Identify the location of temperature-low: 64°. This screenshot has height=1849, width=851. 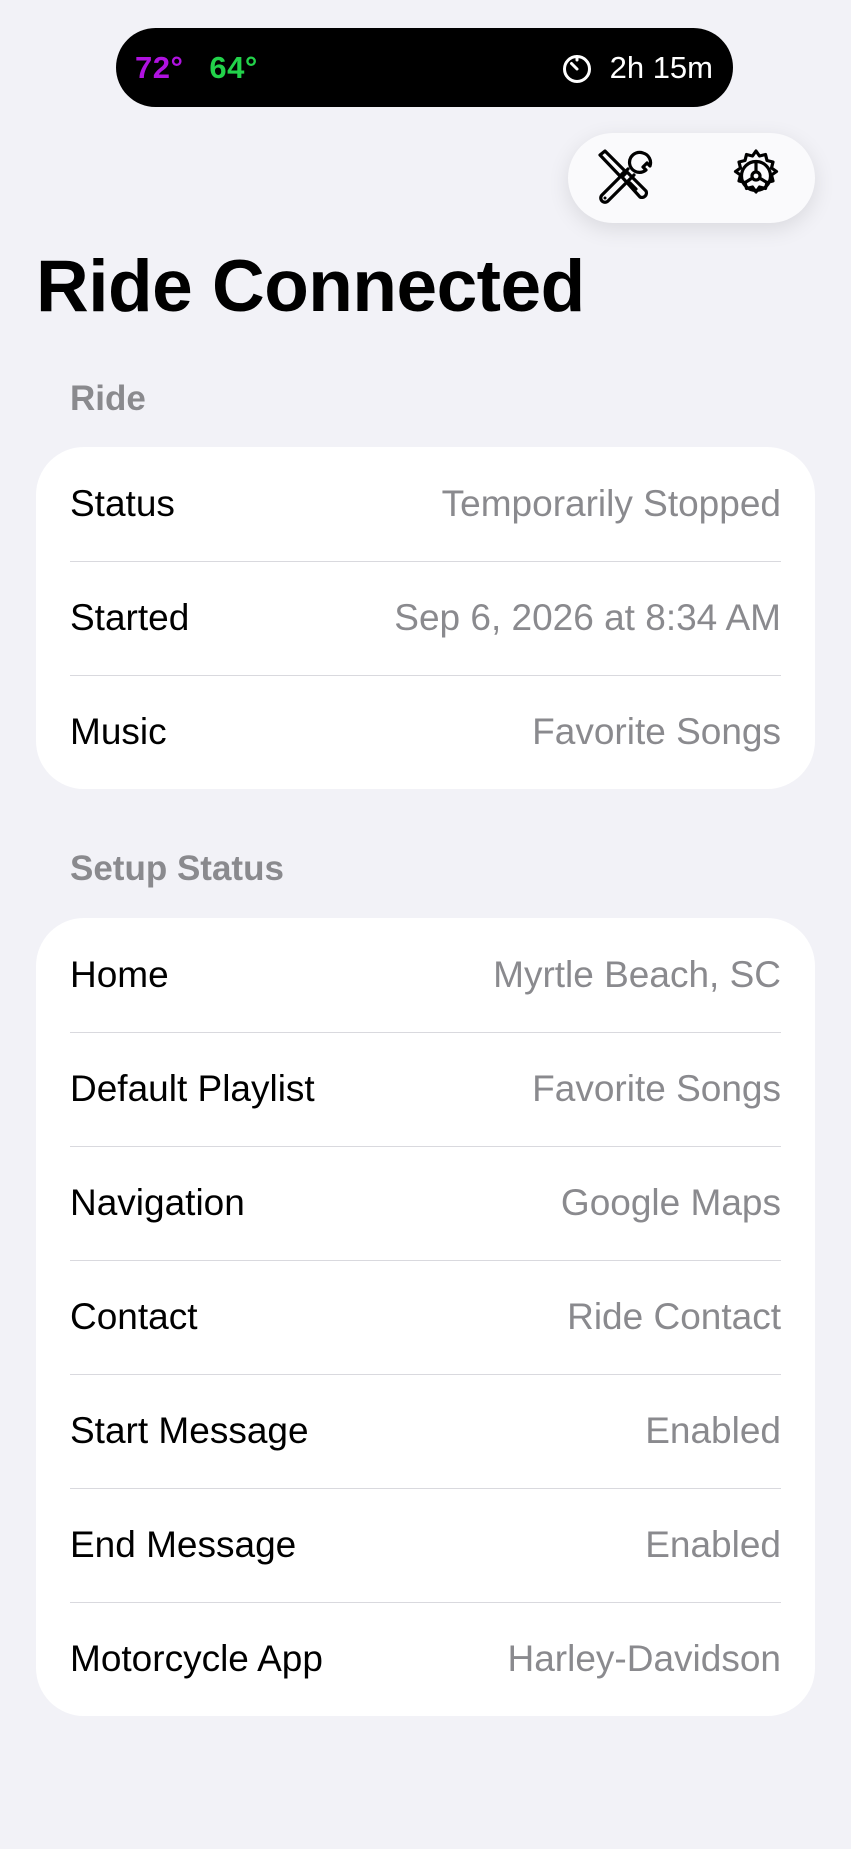
(233, 67).